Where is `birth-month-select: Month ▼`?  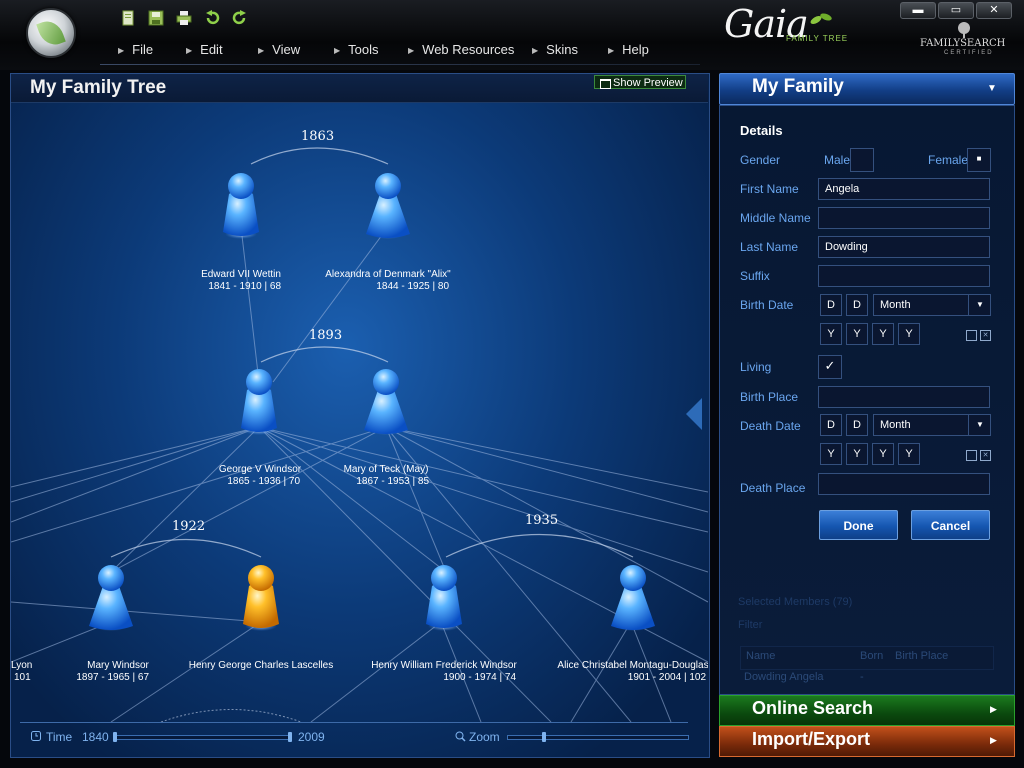
birth-month-select: Month ▼ is located at coordinates (932, 305).